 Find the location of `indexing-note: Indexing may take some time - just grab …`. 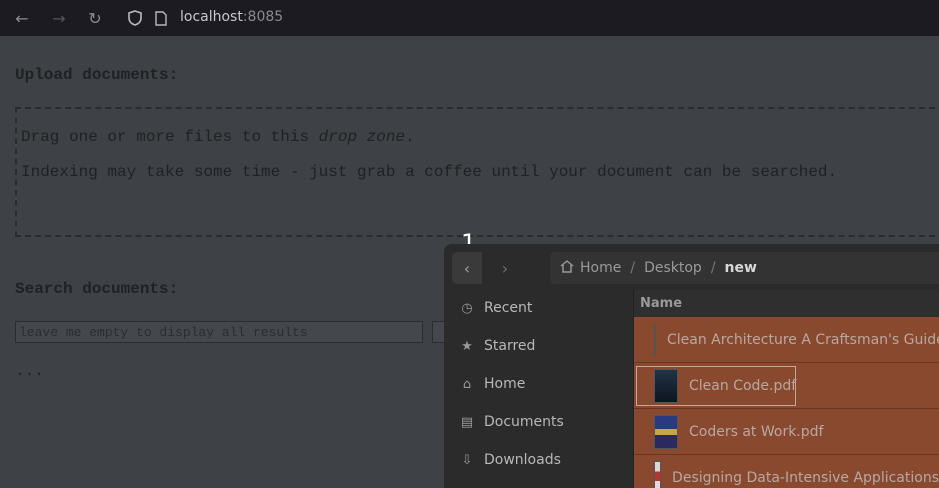

indexing-note: Indexing may take some time - just grab … is located at coordinates (429, 172).